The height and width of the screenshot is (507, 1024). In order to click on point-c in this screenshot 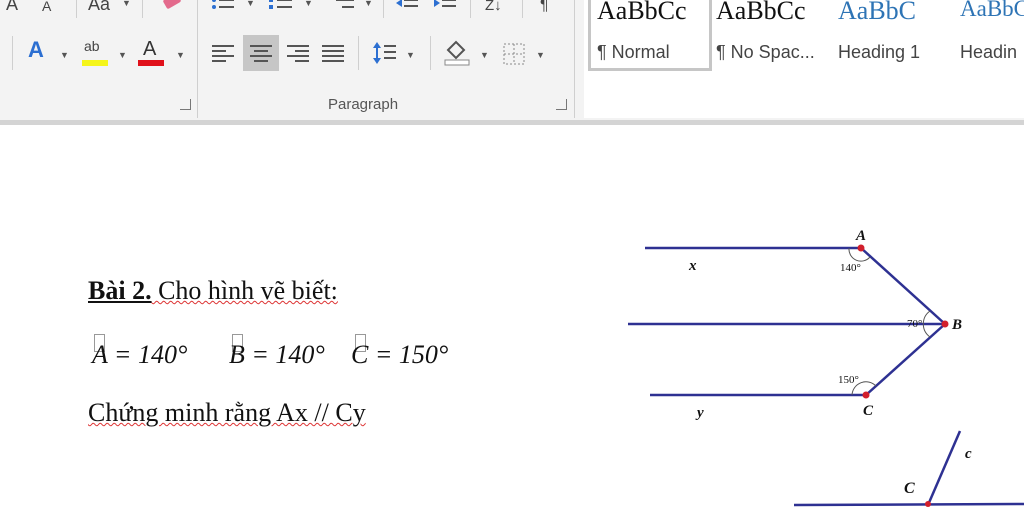, I will do `click(866, 395)`.